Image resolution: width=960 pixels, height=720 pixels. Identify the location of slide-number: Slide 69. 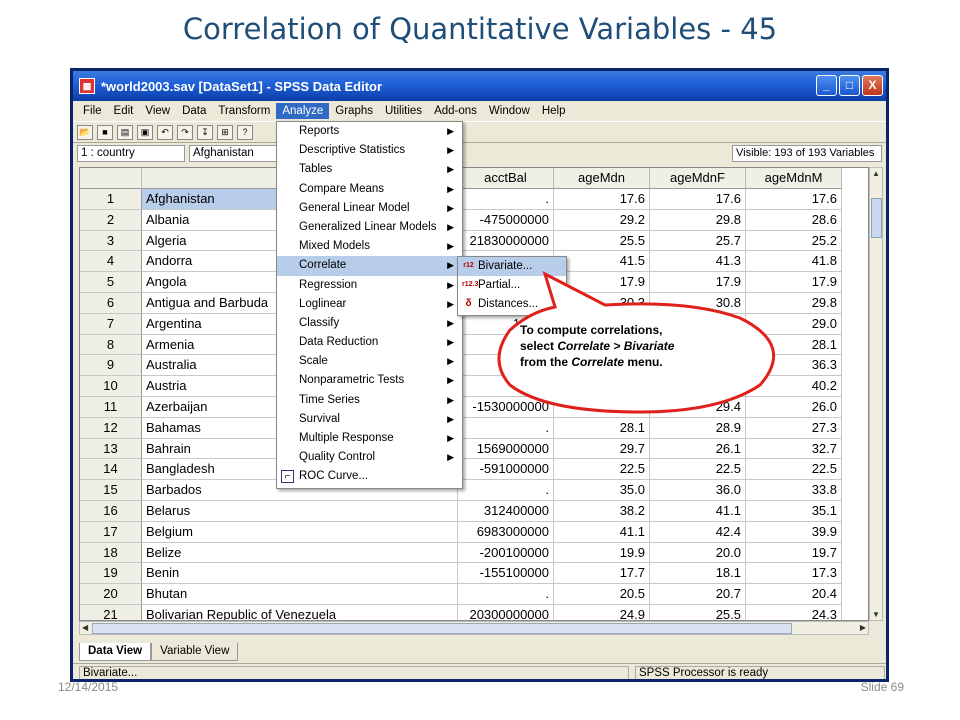
(882, 687).